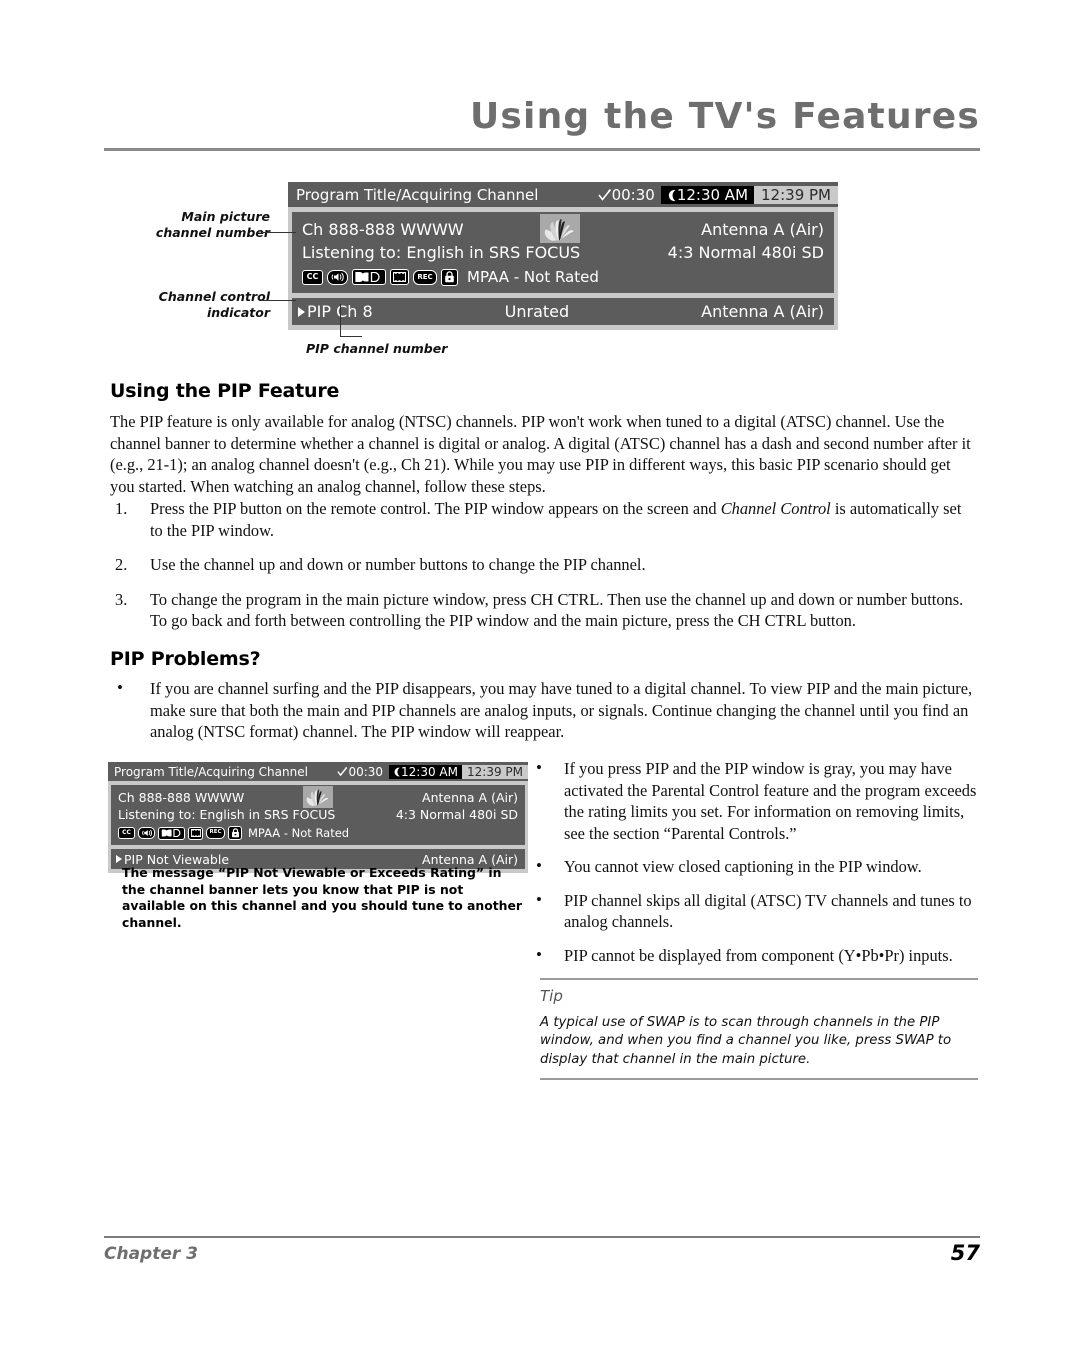 The width and height of the screenshot is (1080, 1367). I want to click on leader-line-pip-horizontal, so click(351, 337).